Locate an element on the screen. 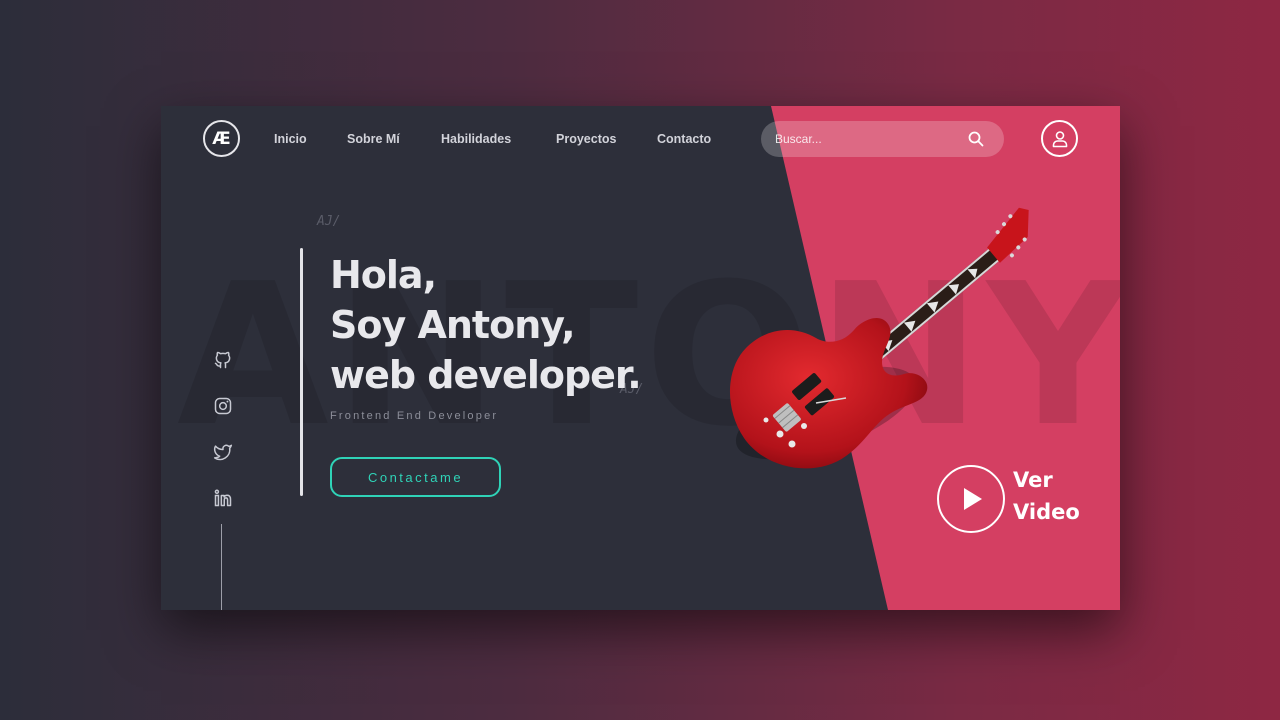 The image size is (1280, 720). linkedin-icon is located at coordinates (223, 498).